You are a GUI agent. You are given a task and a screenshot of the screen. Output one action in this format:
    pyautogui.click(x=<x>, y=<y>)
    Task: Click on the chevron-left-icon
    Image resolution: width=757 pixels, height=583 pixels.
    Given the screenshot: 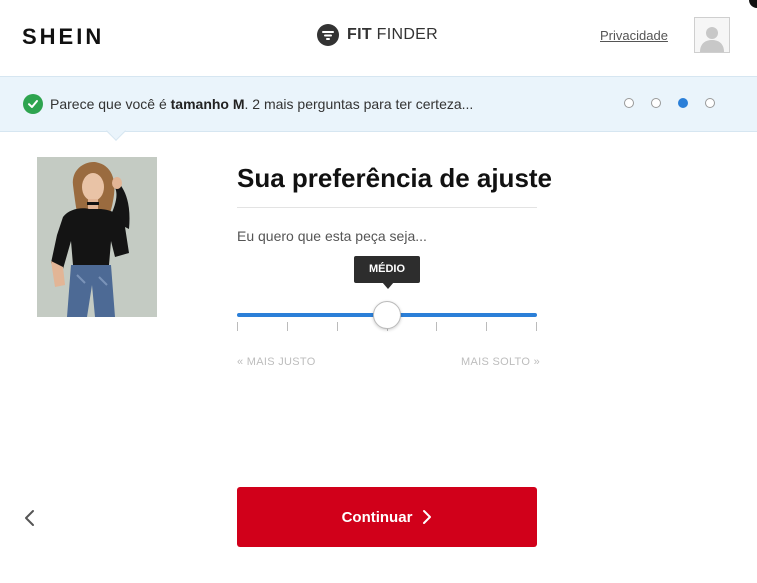 What is the action you would take?
    pyautogui.click(x=29, y=518)
    